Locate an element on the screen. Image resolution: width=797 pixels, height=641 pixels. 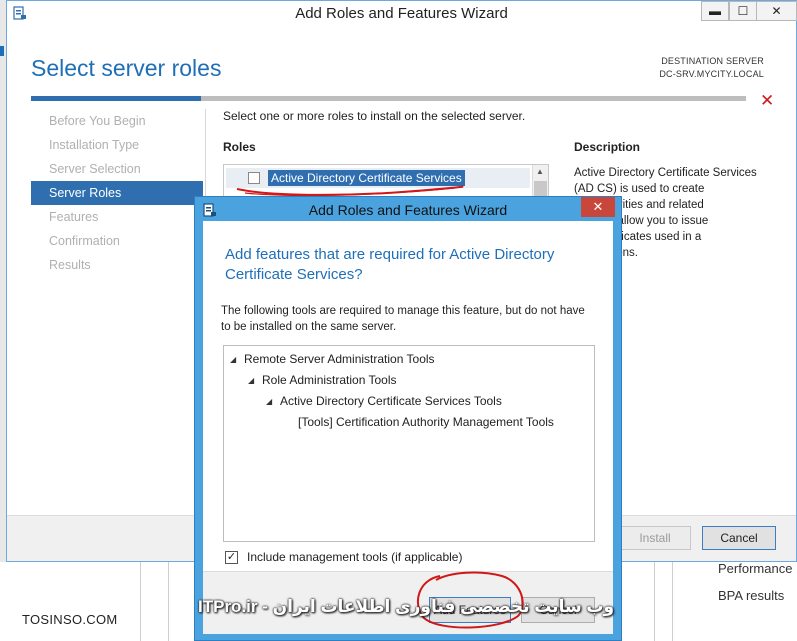
minimize-icon: ▬ is located at coordinates (715, 11).